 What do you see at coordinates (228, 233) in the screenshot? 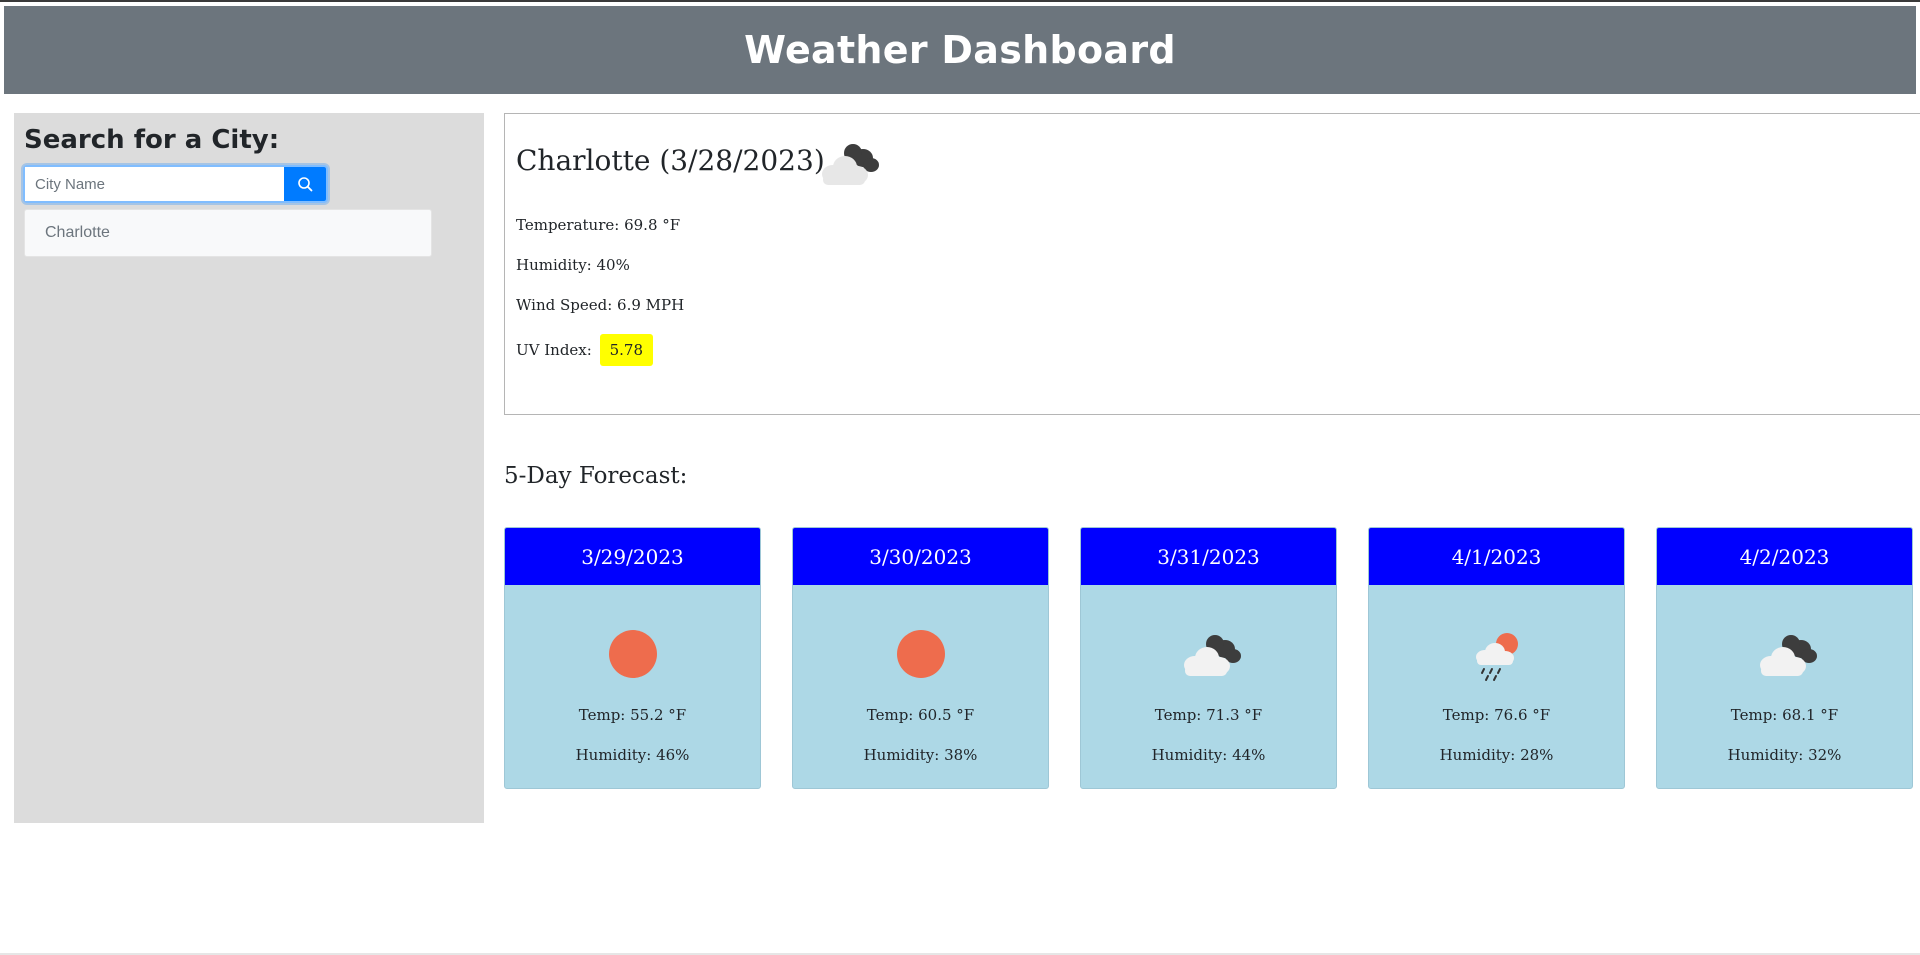
I see `history-item-charlotte: Charlotte` at bounding box center [228, 233].